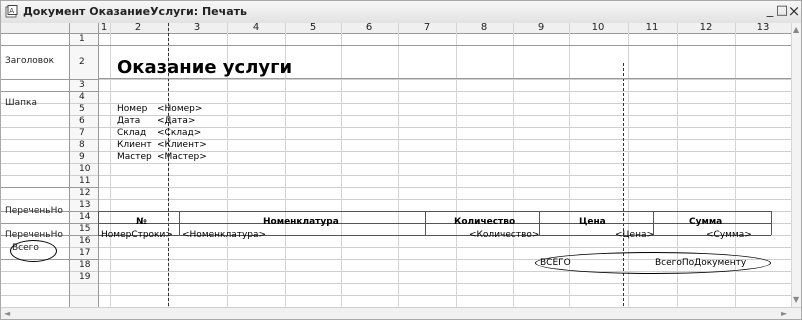  What do you see at coordinates (137, 235) in the screenshot?
I see `table-cell-num: НомерСтроки>` at bounding box center [137, 235].